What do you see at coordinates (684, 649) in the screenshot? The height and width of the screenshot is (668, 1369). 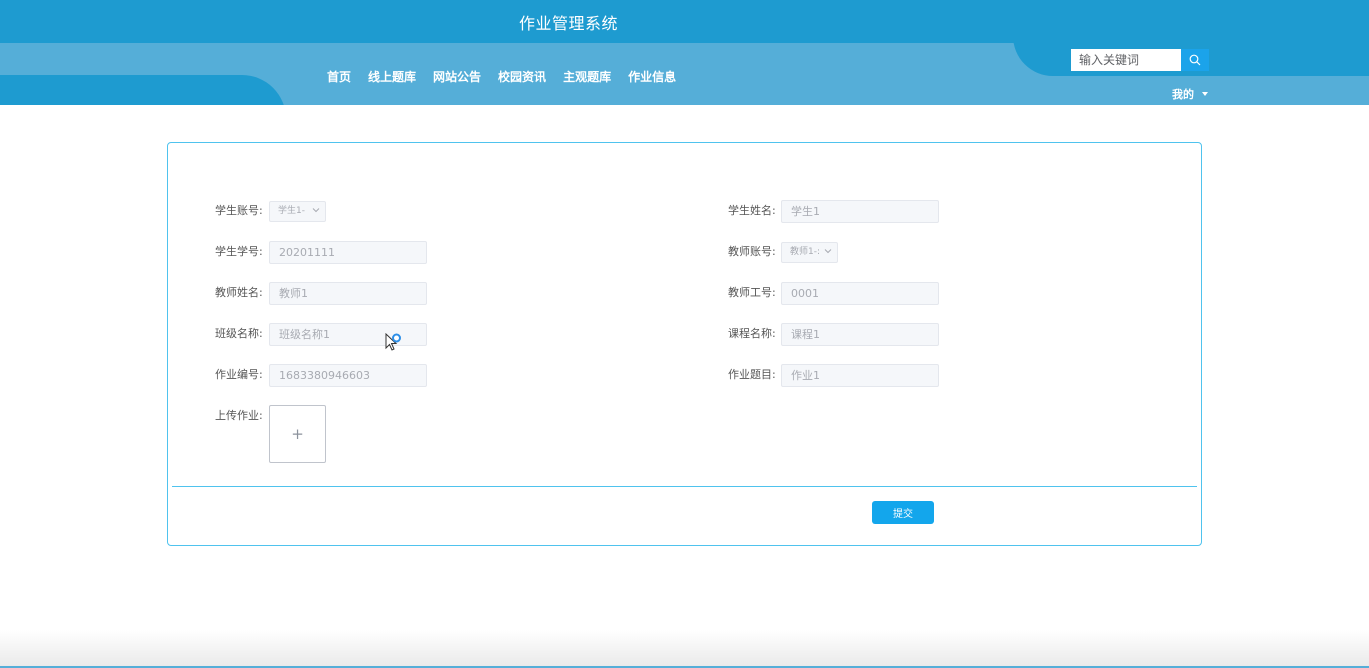 I see `footer-fade` at bounding box center [684, 649].